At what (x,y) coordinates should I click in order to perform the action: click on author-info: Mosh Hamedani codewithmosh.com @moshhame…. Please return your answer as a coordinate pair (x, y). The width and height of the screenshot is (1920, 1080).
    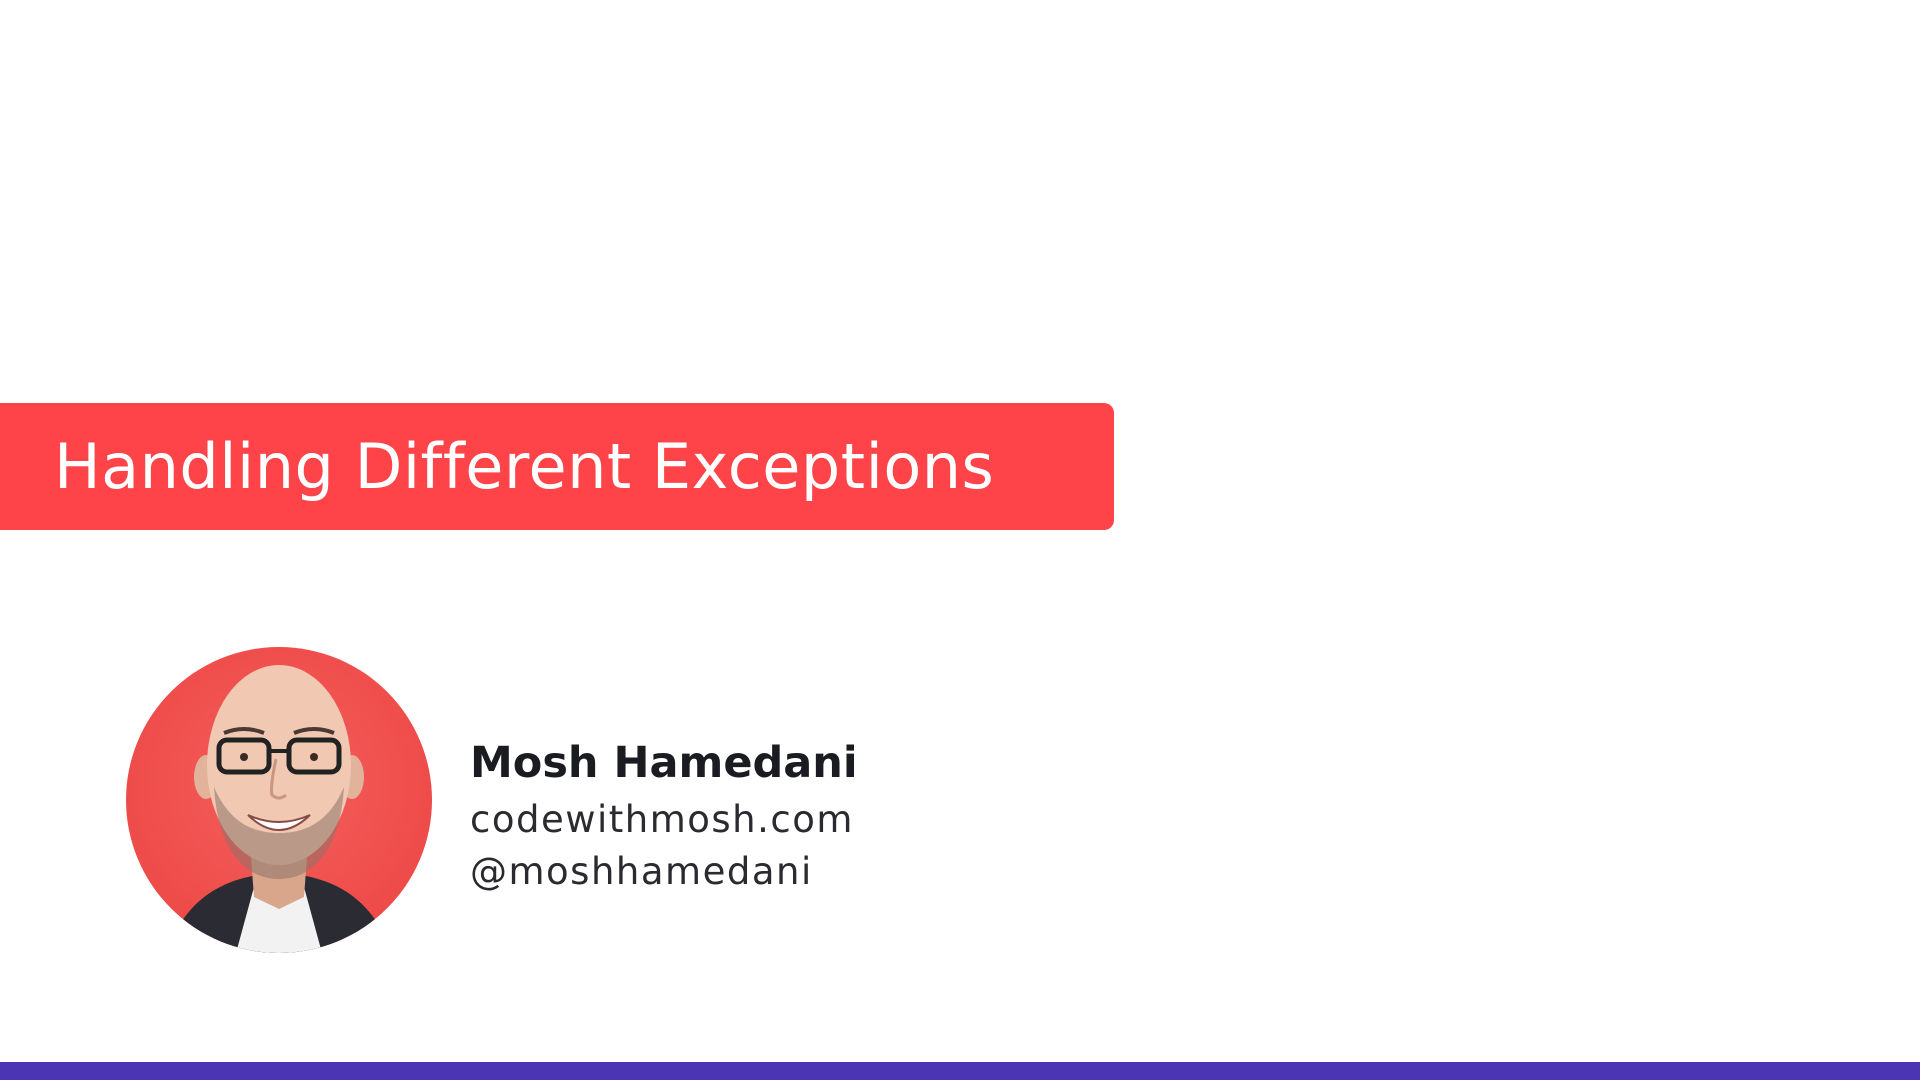
    Looking at the image, I should click on (664, 815).